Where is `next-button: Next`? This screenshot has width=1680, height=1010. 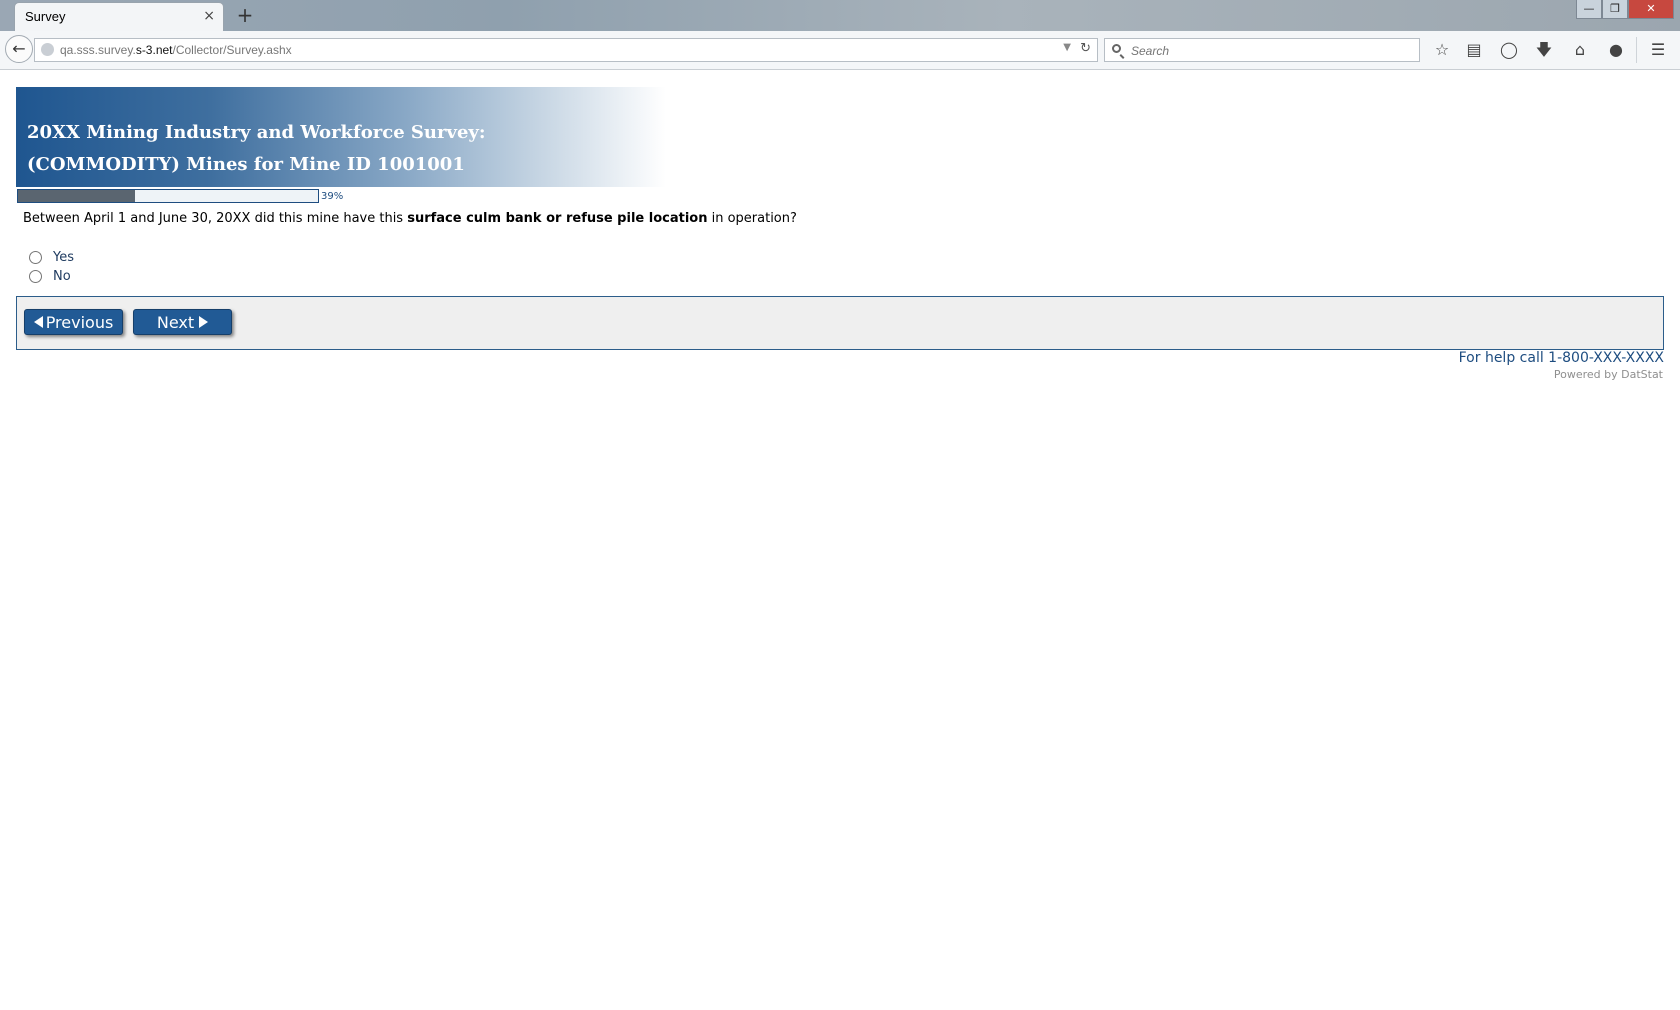 next-button: Next is located at coordinates (182, 322).